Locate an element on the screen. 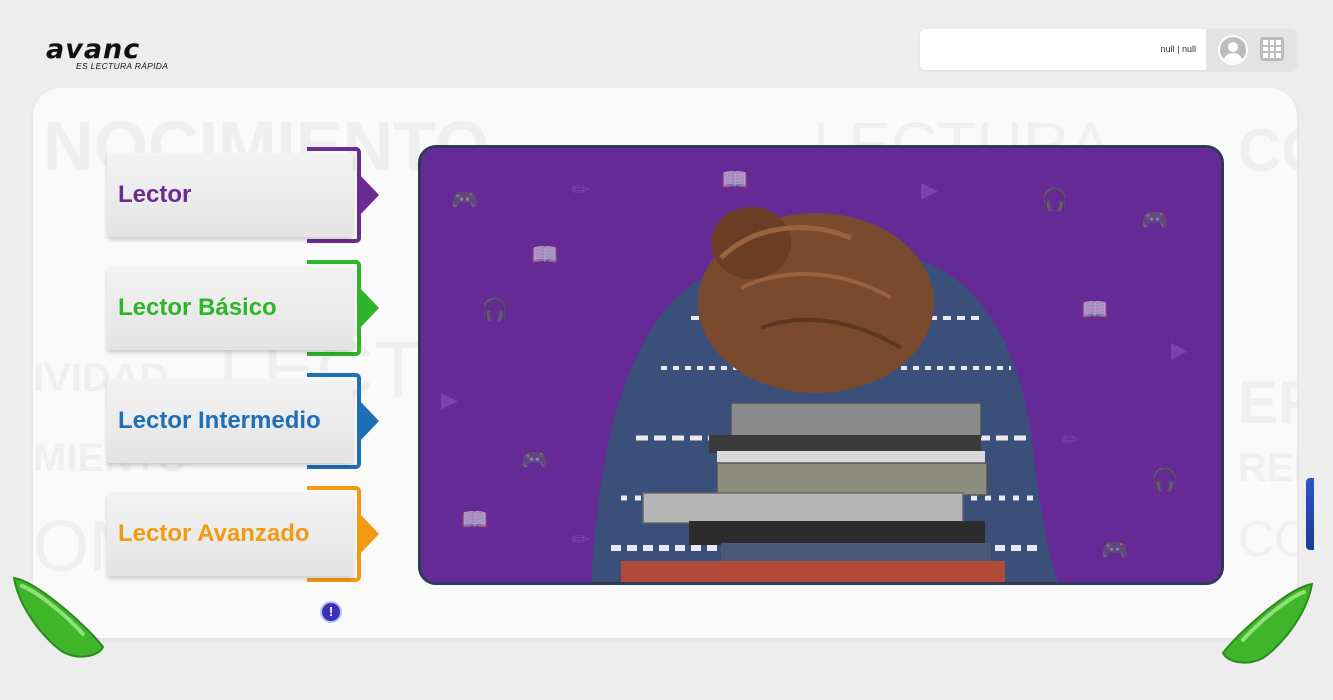 This screenshot has height=700, width=1333. level-card: Lector Básico is located at coordinates (230, 308).